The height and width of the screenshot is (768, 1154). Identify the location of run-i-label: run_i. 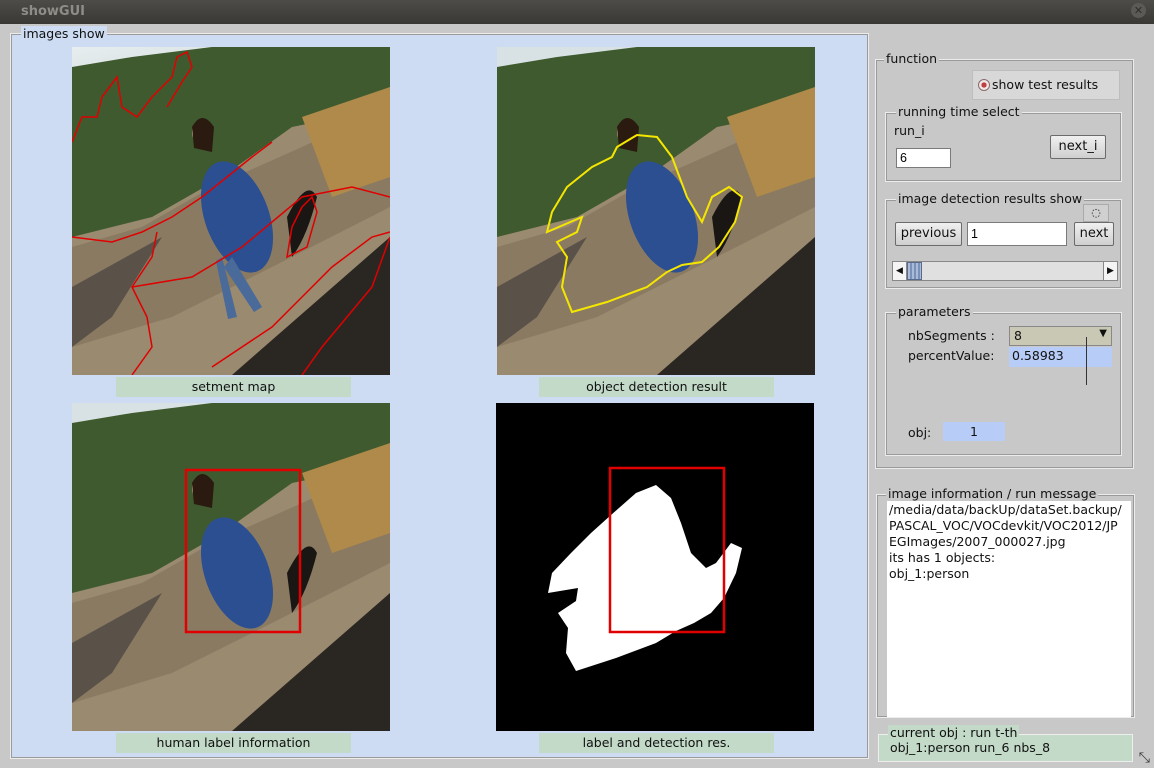
(909, 130).